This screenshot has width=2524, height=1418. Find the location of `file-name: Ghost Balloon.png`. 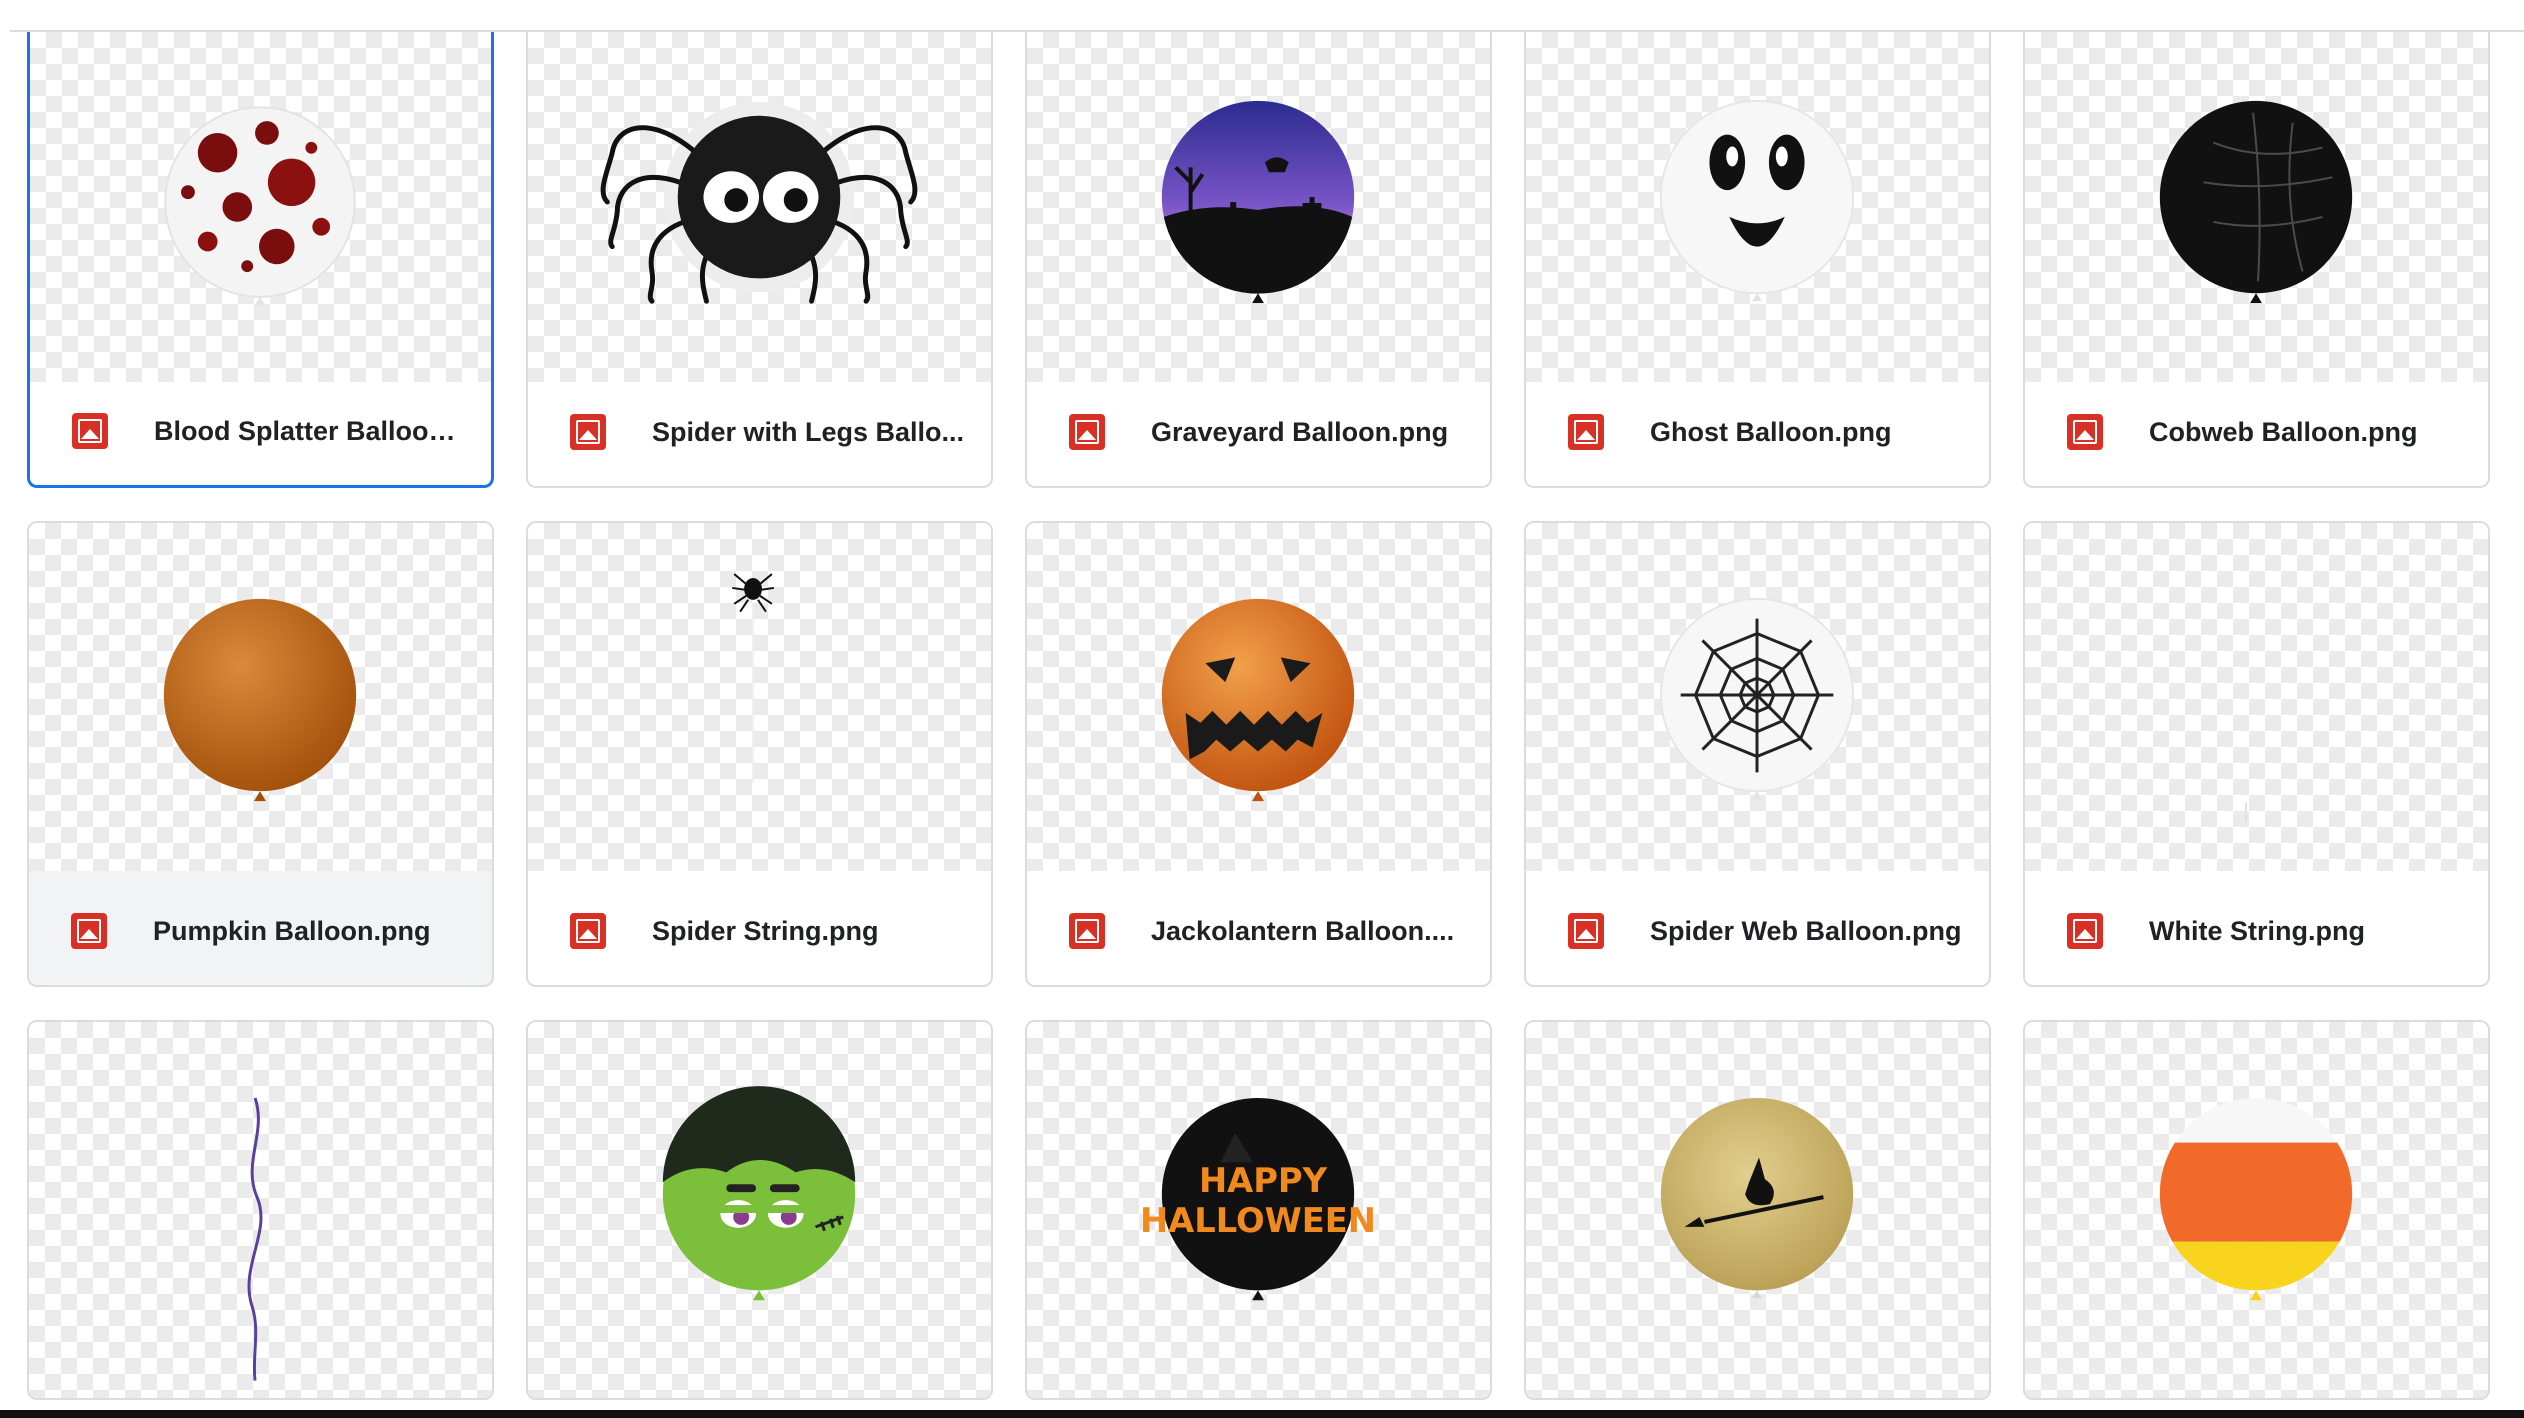

file-name: Ghost Balloon.png is located at coordinates (1771, 431).